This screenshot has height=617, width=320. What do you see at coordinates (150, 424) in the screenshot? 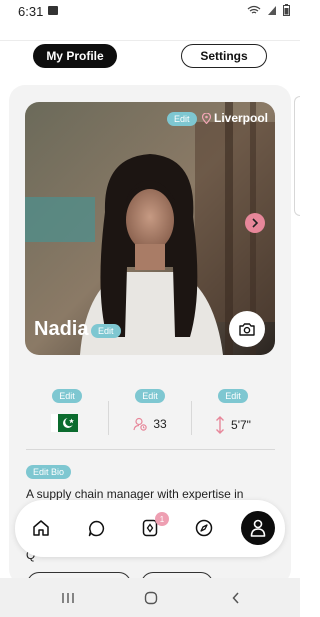
I see `age-value: 33` at bounding box center [150, 424].